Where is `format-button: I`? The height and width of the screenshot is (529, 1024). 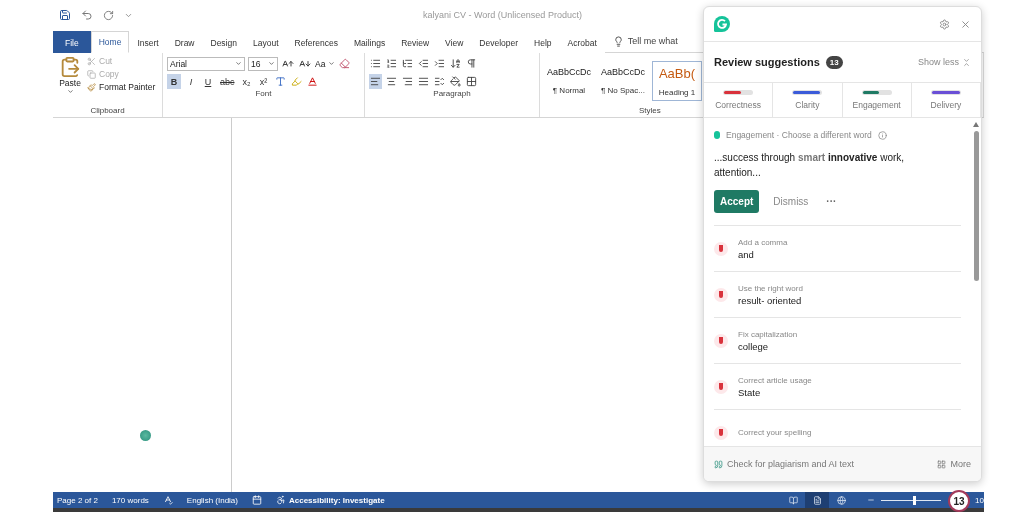 format-button: I is located at coordinates (191, 81).